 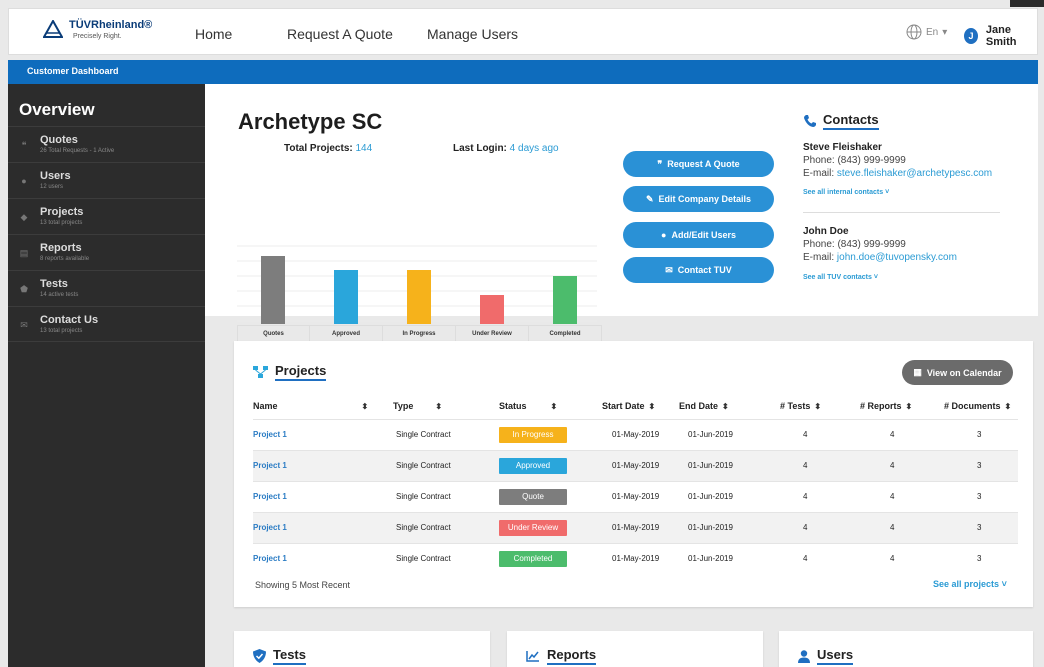 What do you see at coordinates (273, 334) in the screenshot?
I see `count-label: Quotes` at bounding box center [273, 334].